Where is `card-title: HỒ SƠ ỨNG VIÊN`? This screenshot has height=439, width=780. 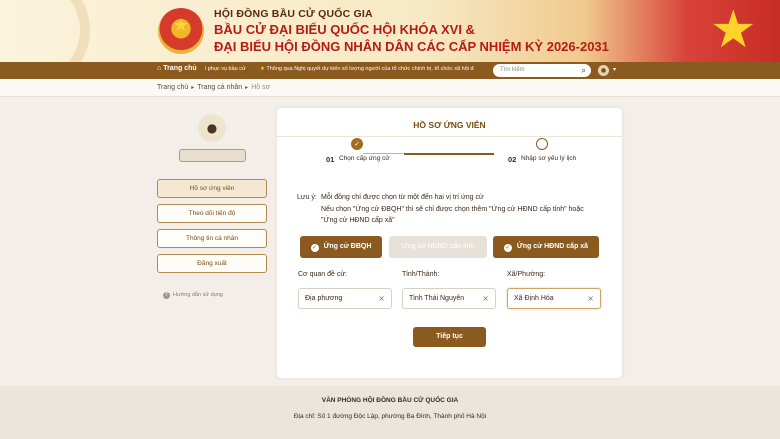
card-title: HỒ SƠ ỨNG VIÊN is located at coordinates (449, 125).